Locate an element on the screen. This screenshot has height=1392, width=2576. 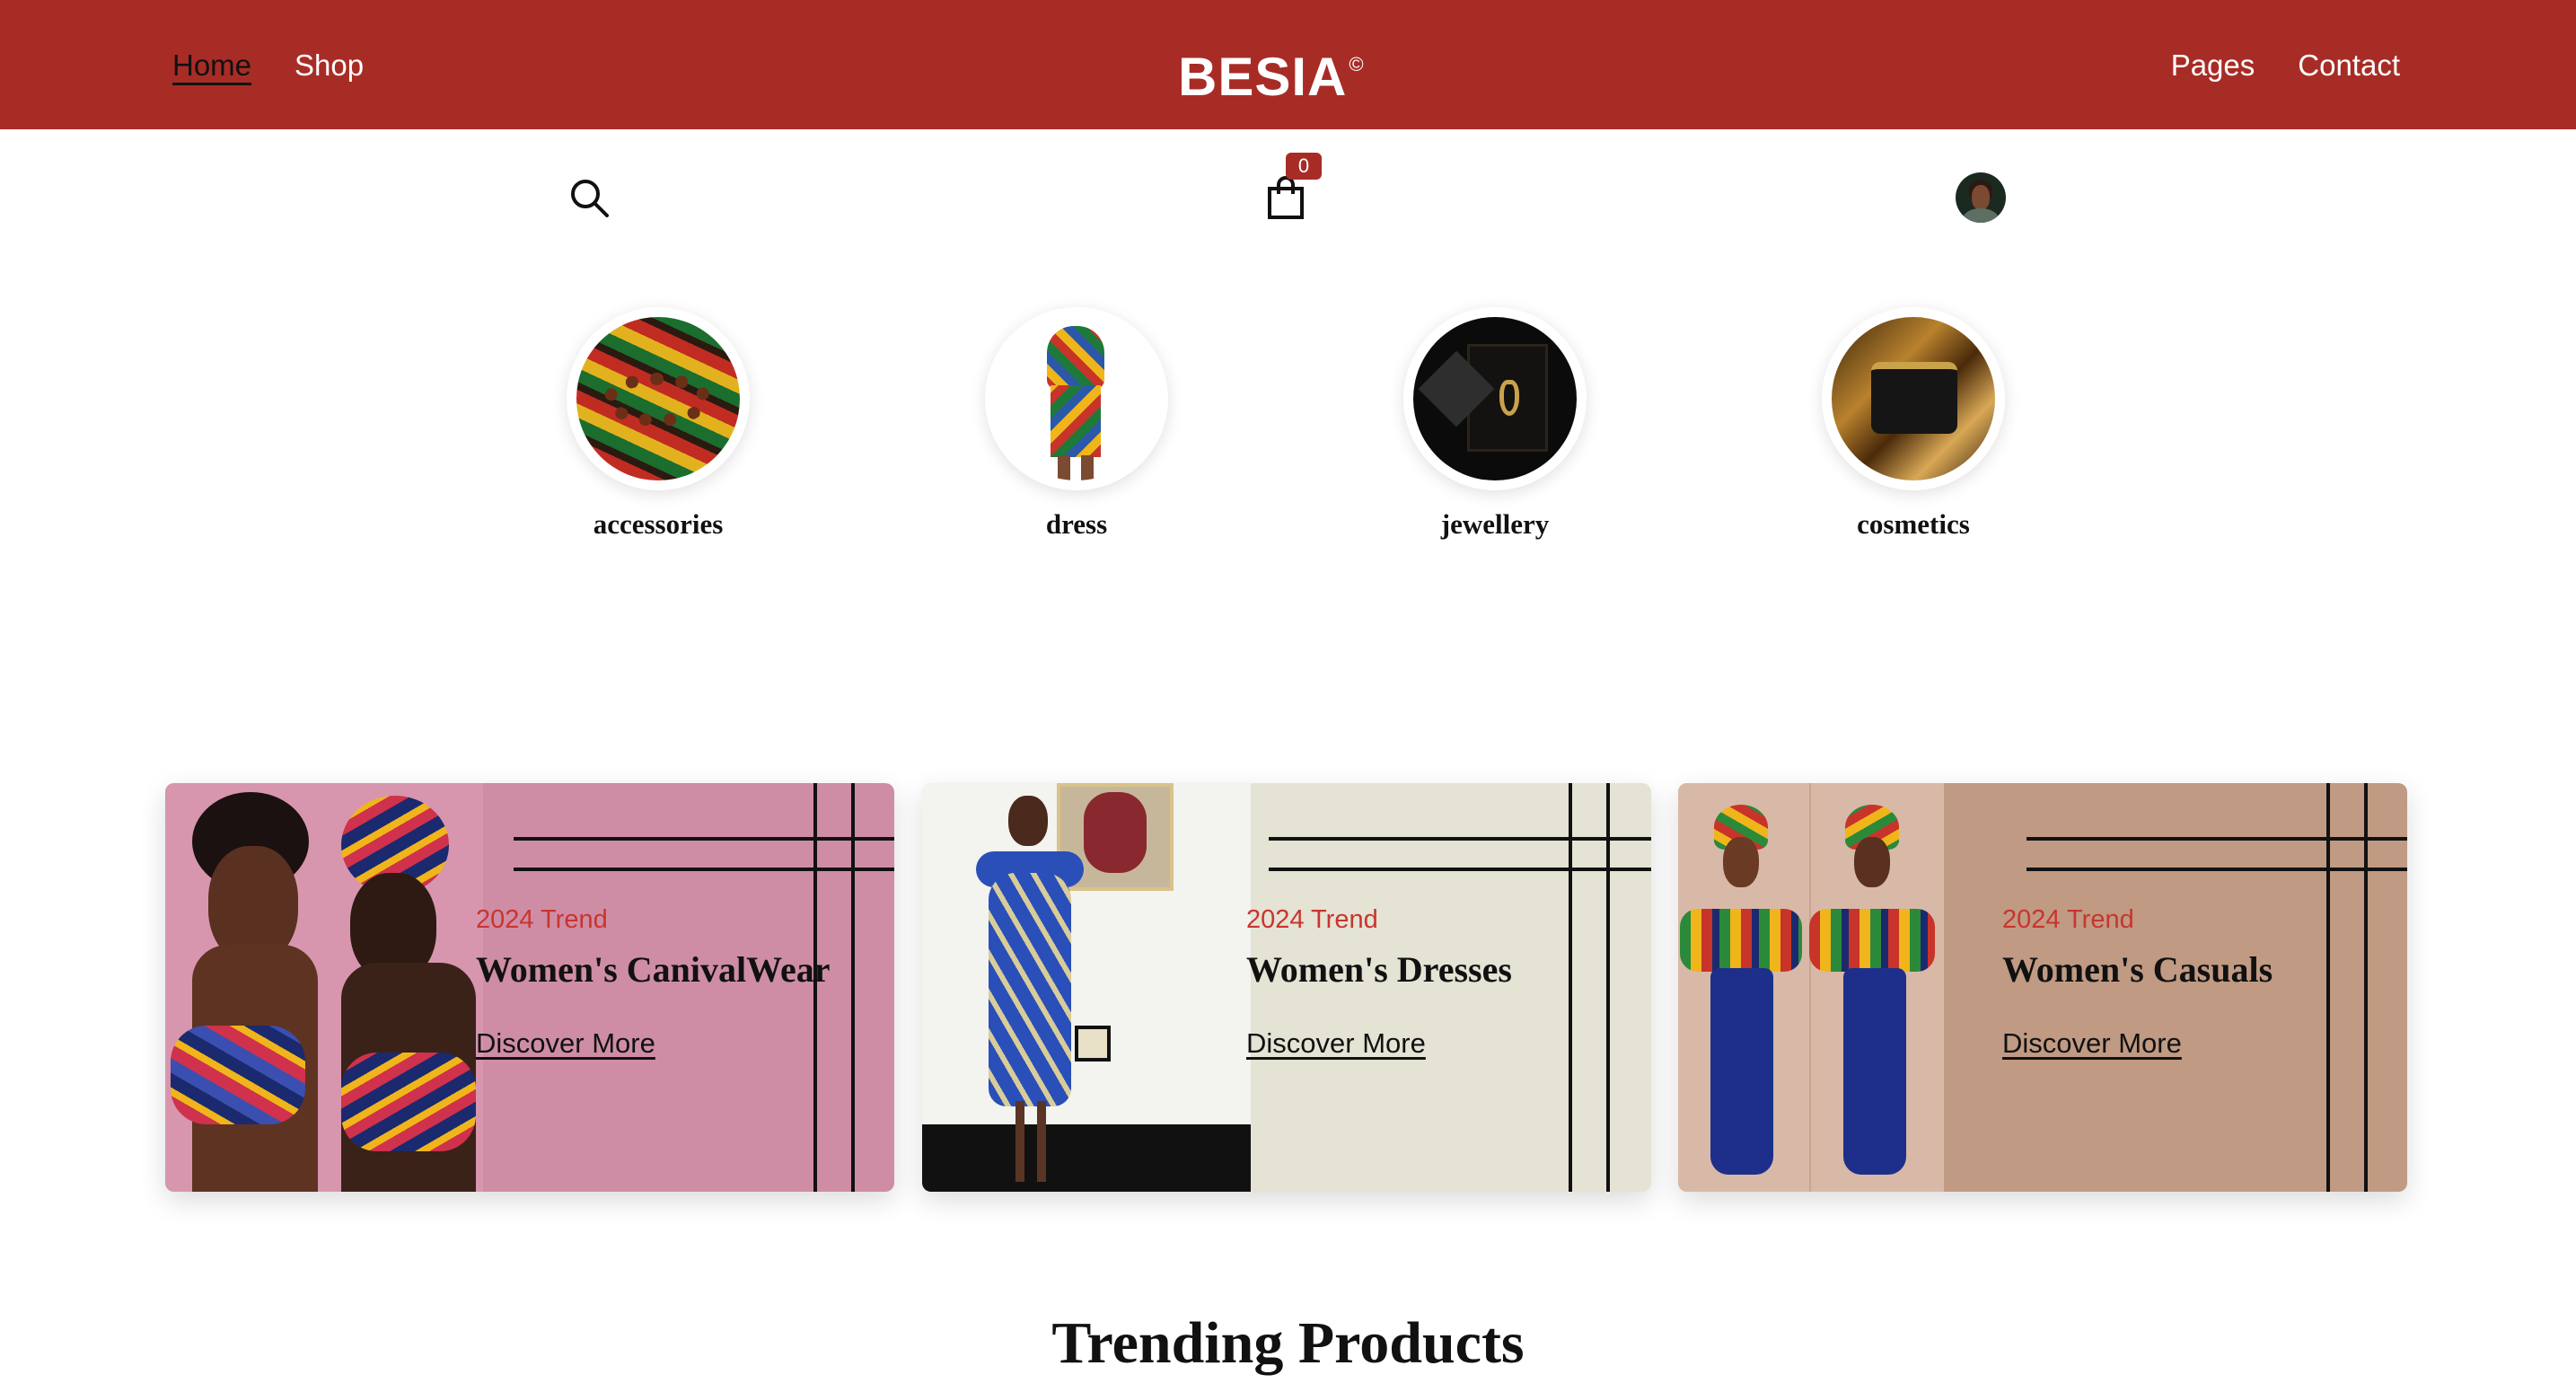
banner-title: Women's Dresses is located at coordinates (1379, 969).